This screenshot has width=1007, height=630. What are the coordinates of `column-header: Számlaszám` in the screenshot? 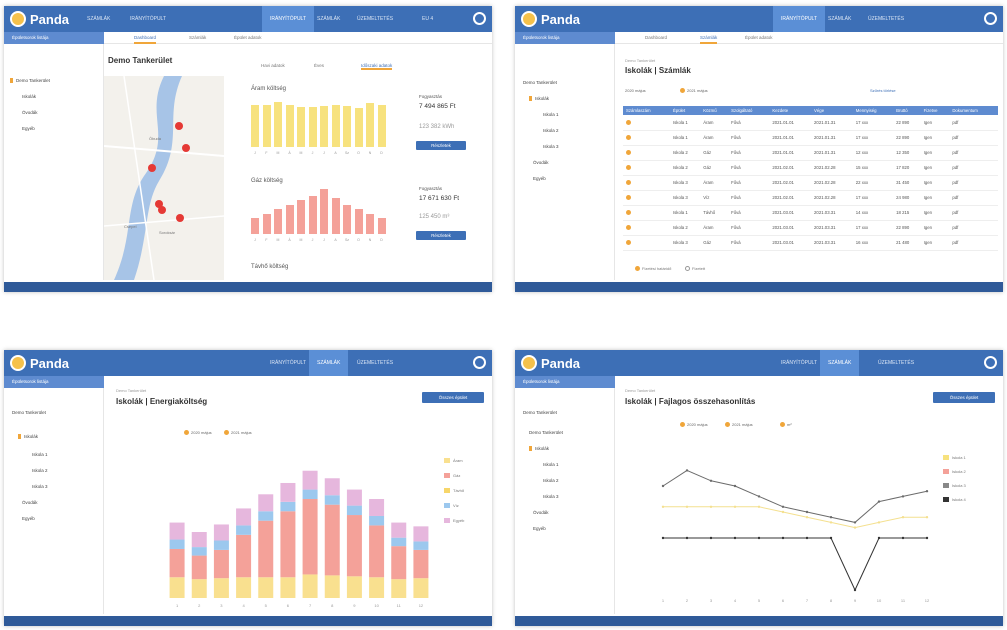 It's located at (646, 110).